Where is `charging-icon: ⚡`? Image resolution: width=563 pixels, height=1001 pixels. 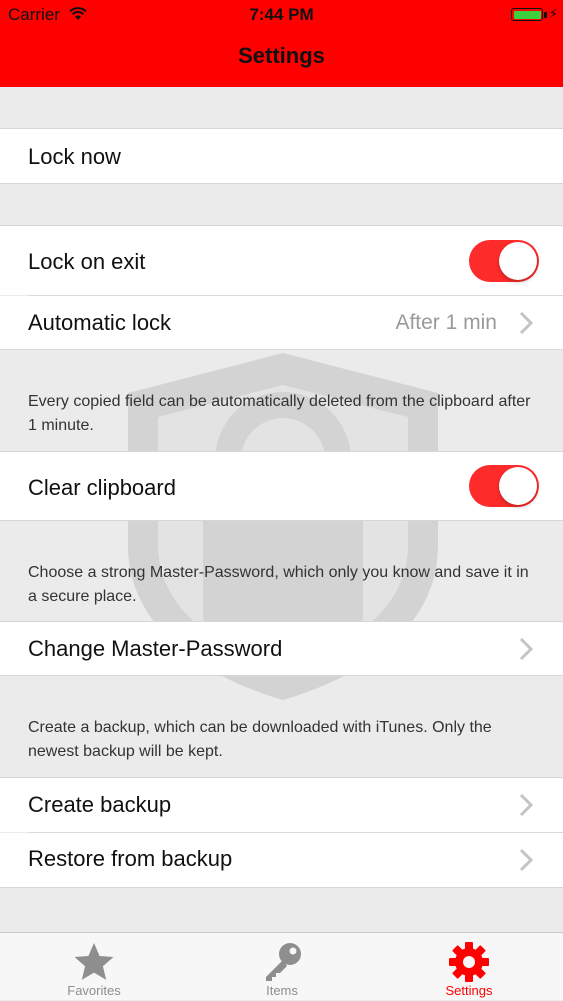
charging-icon: ⚡ is located at coordinates (553, 13).